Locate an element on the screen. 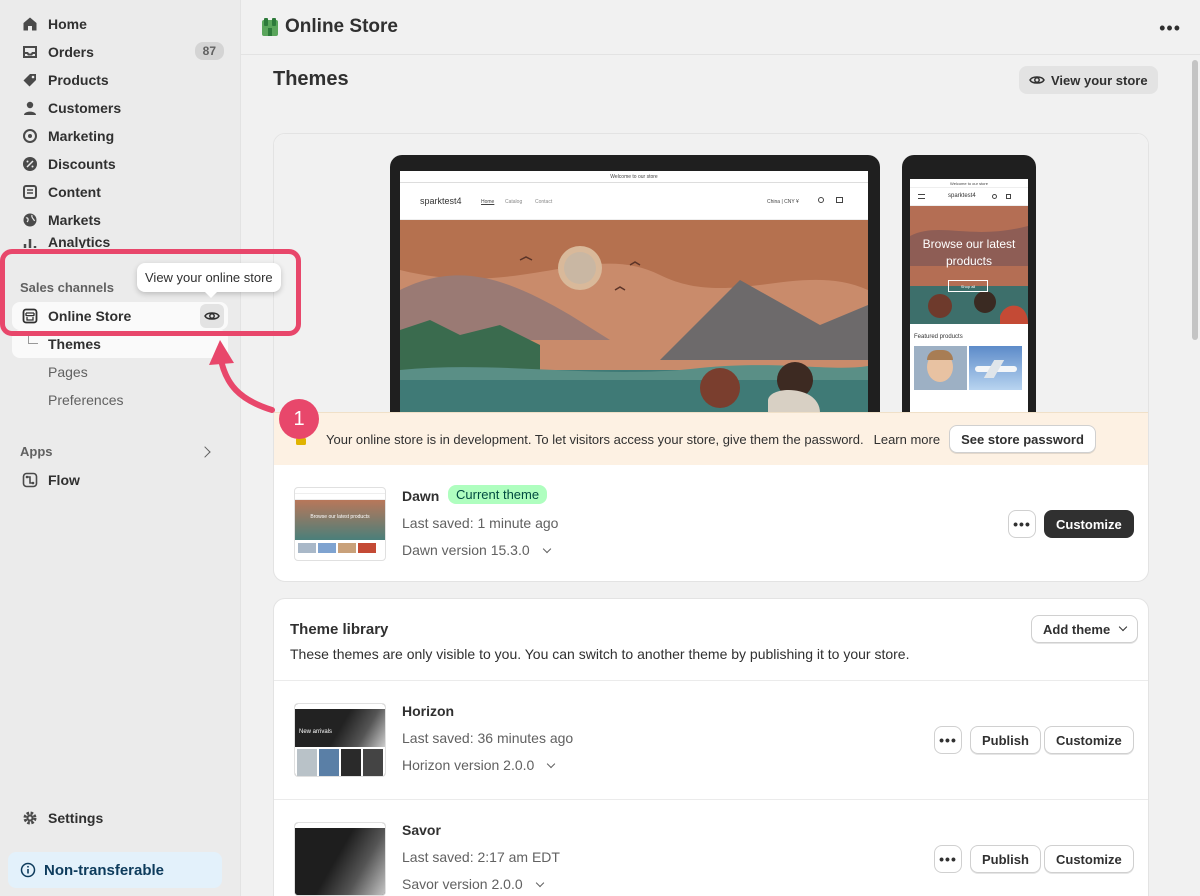 This screenshot has width=1200, height=896. dawn-more-actions-button: ••• is located at coordinates (1022, 524).